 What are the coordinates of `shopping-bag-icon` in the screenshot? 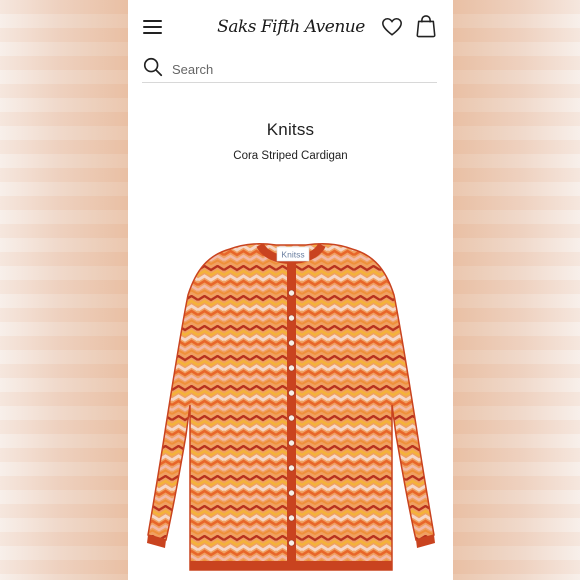 It's located at (426, 26).